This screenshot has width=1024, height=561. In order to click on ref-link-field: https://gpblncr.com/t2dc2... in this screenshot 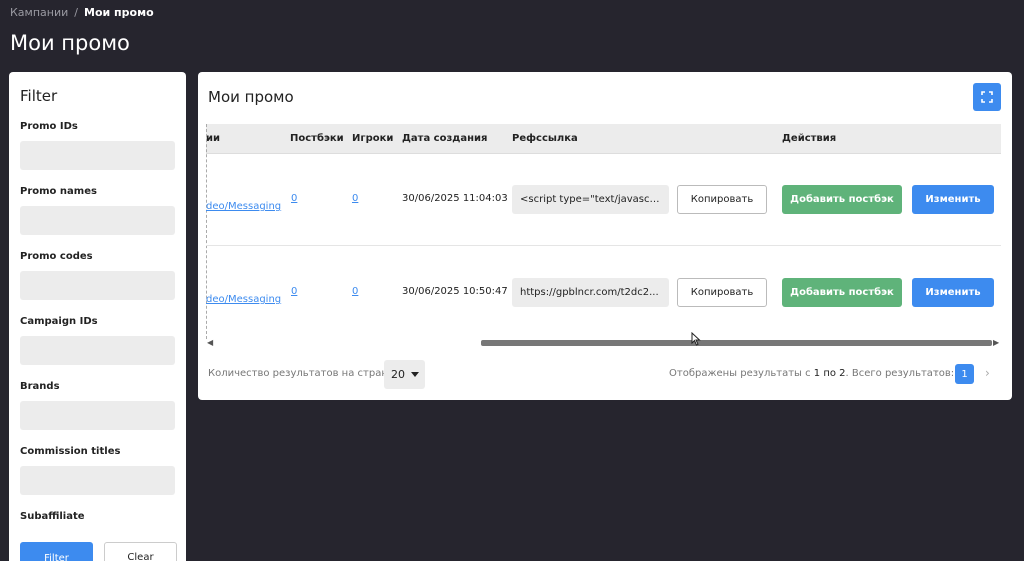, I will do `click(590, 292)`.